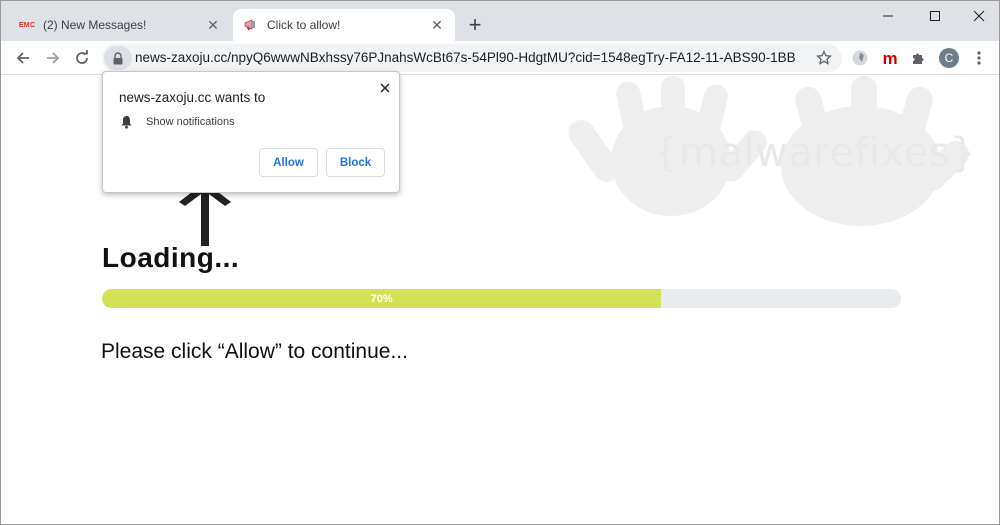  Describe the element at coordinates (126, 122) in the screenshot. I see `bell-icon` at that location.